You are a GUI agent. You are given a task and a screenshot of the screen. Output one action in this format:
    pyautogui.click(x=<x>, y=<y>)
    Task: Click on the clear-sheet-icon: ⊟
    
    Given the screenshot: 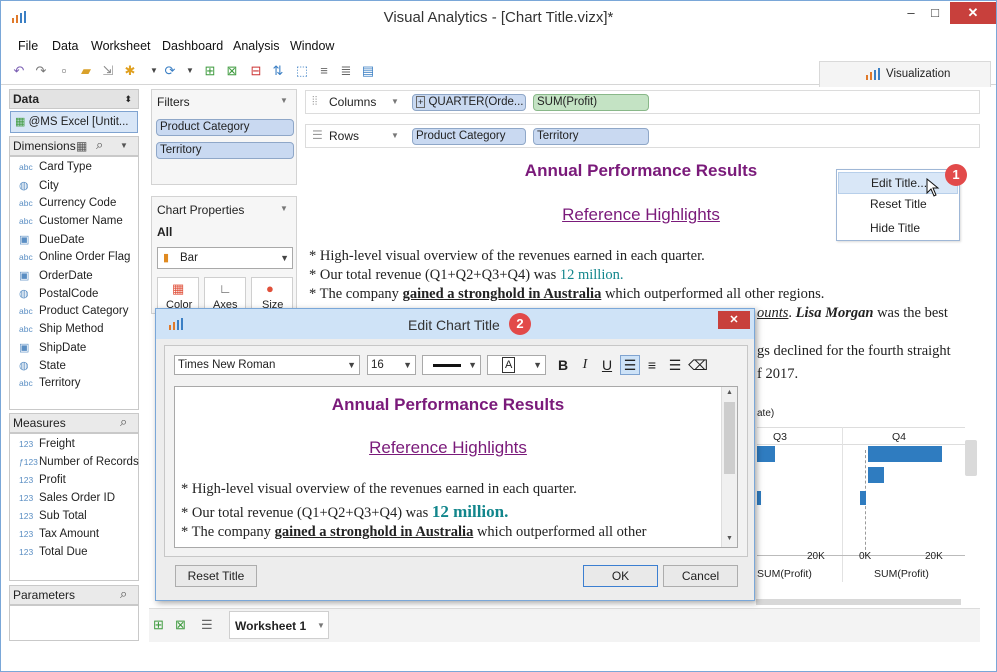 What is the action you would take?
    pyautogui.click(x=256, y=71)
    